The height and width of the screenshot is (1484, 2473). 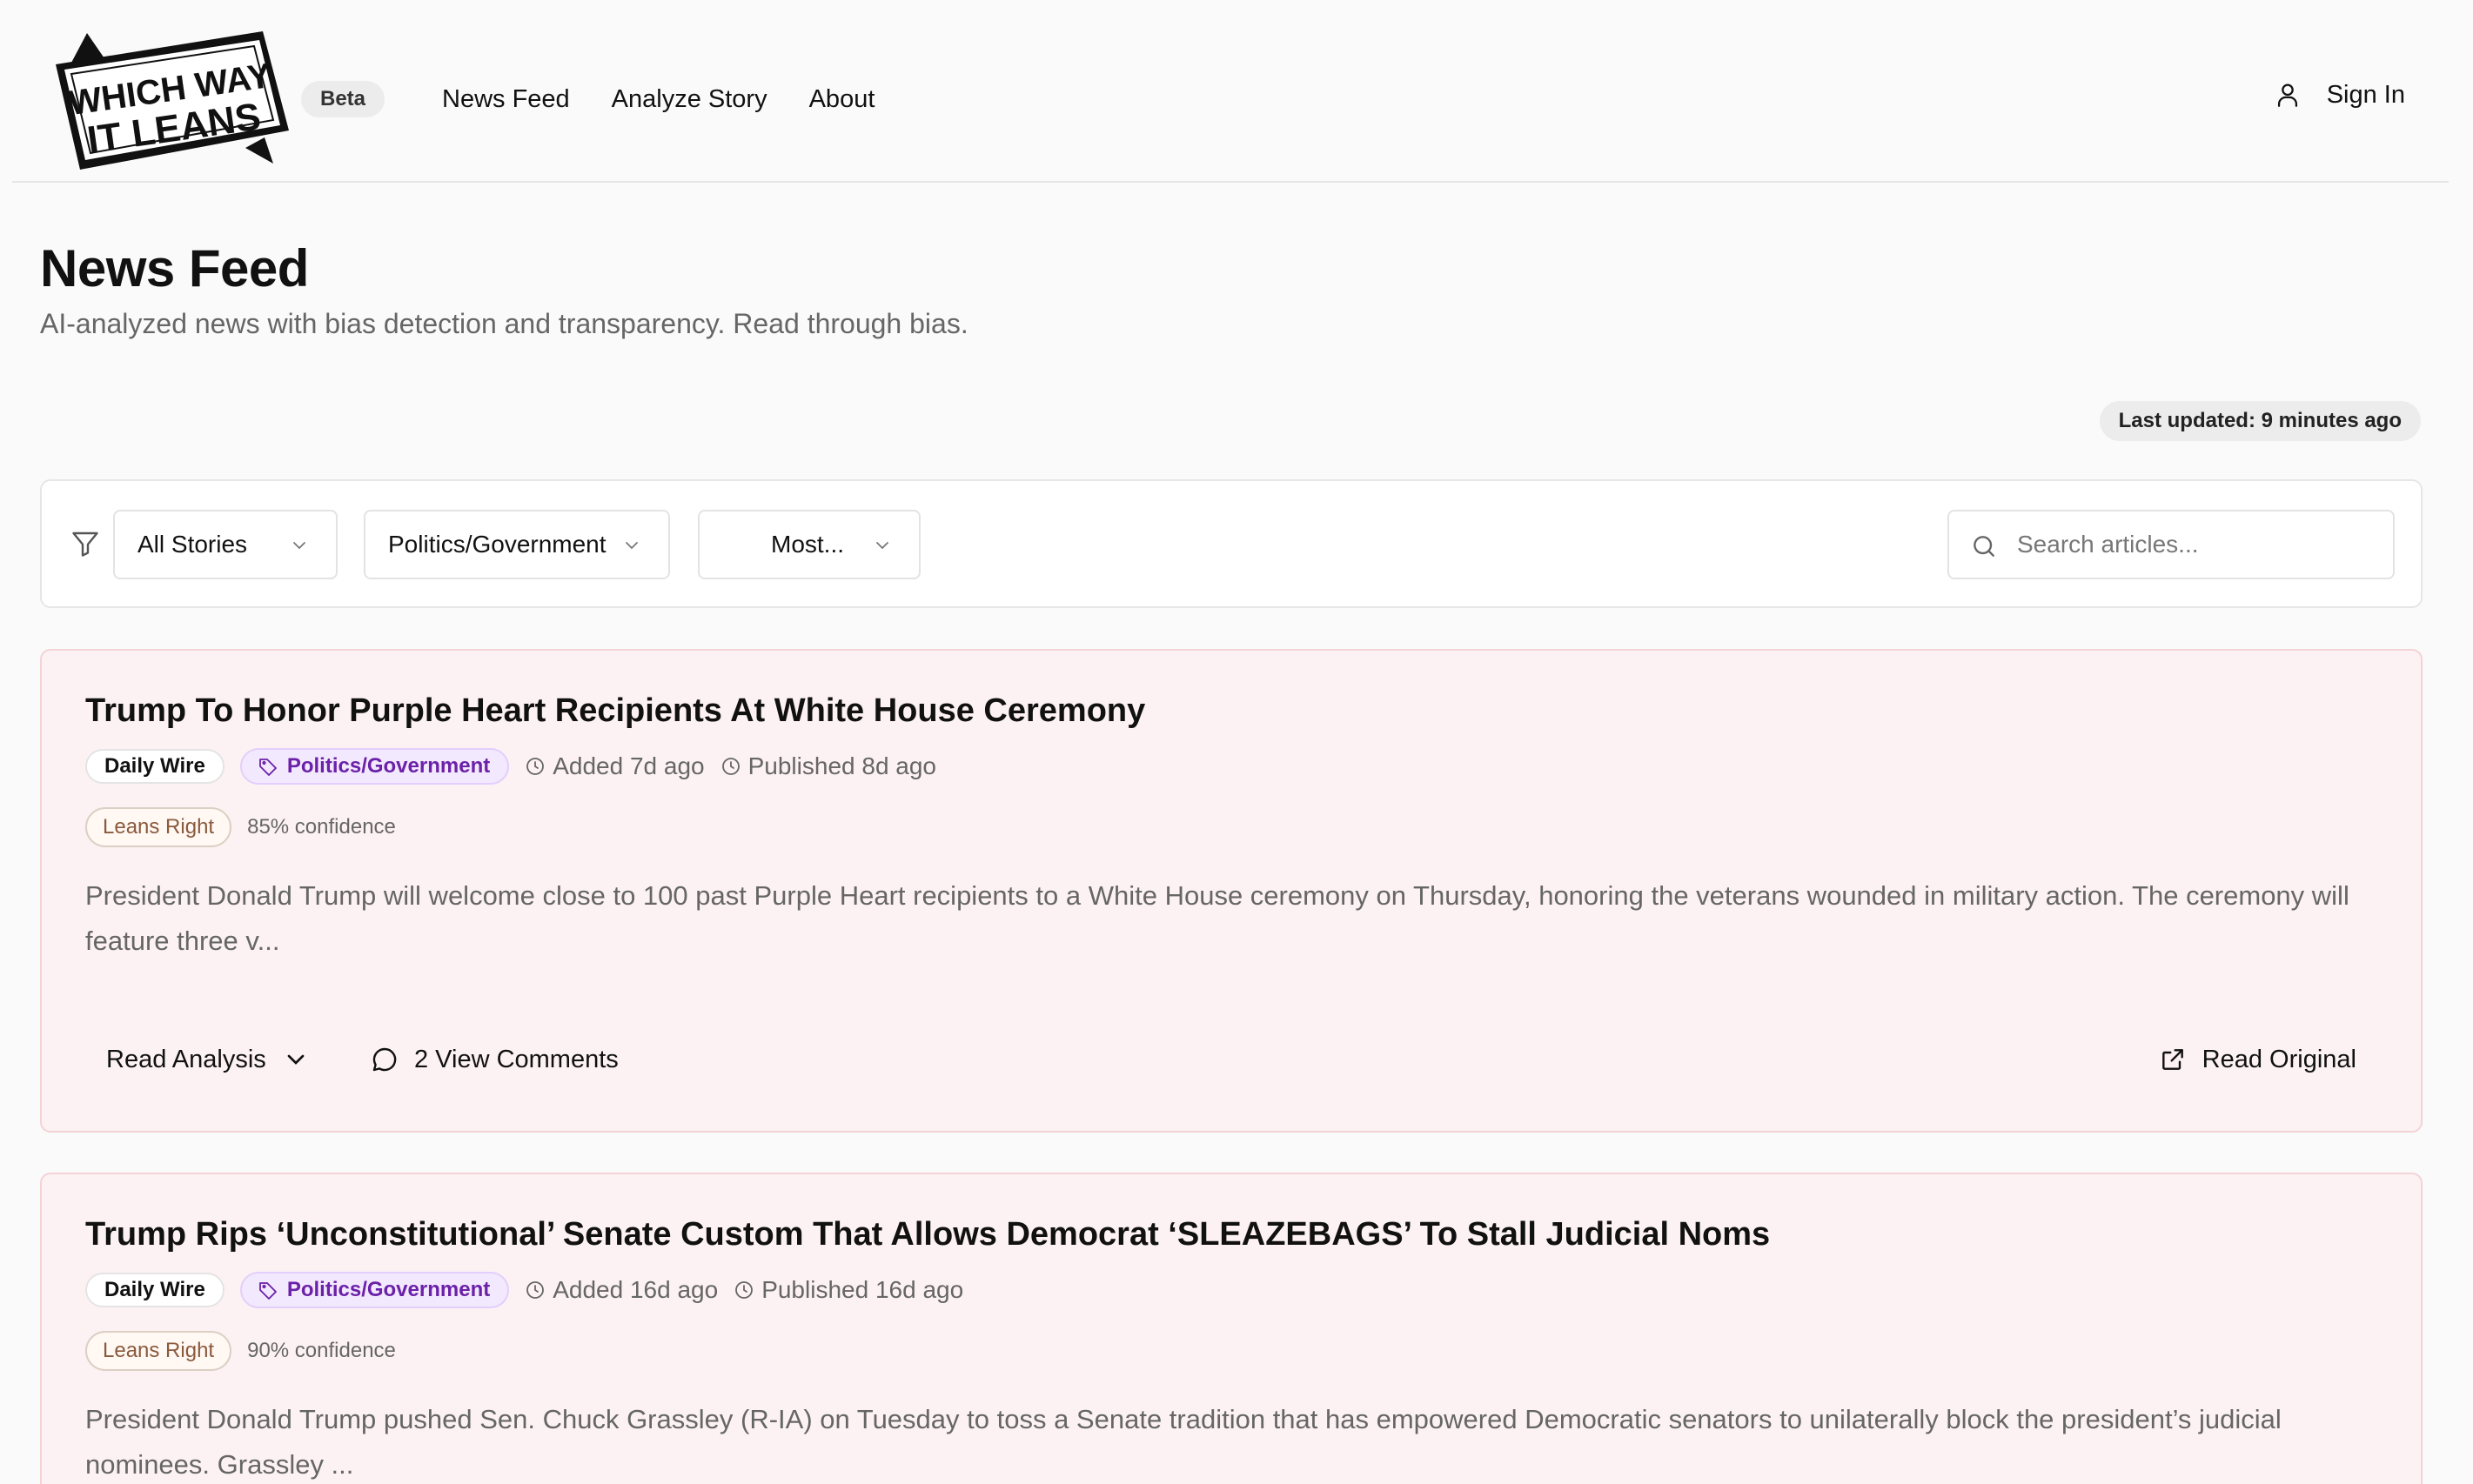 What do you see at coordinates (2366, 94) in the screenshot?
I see `sign-in-label: Sign In` at bounding box center [2366, 94].